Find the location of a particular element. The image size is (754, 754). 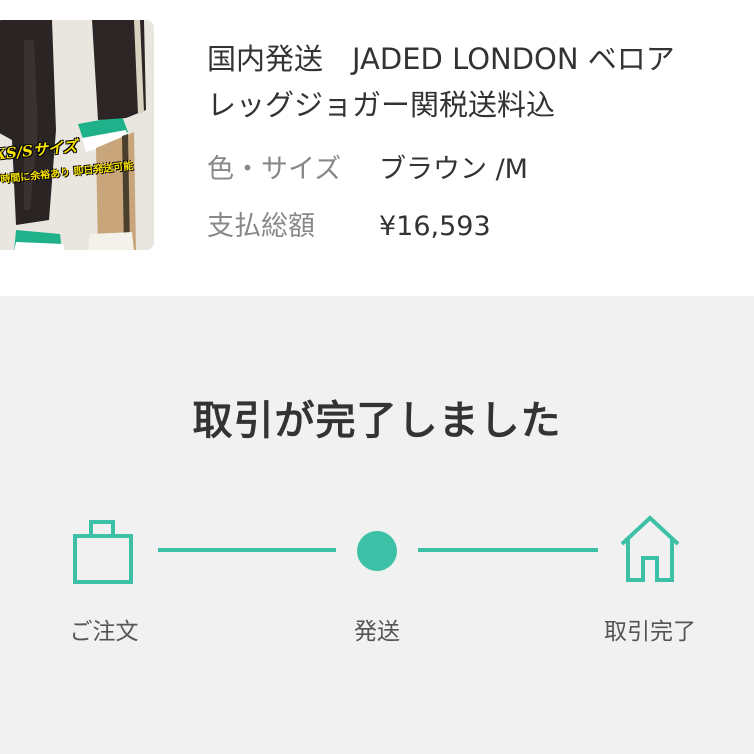

variant-value: ブラウン /M is located at coordinates (453, 169).